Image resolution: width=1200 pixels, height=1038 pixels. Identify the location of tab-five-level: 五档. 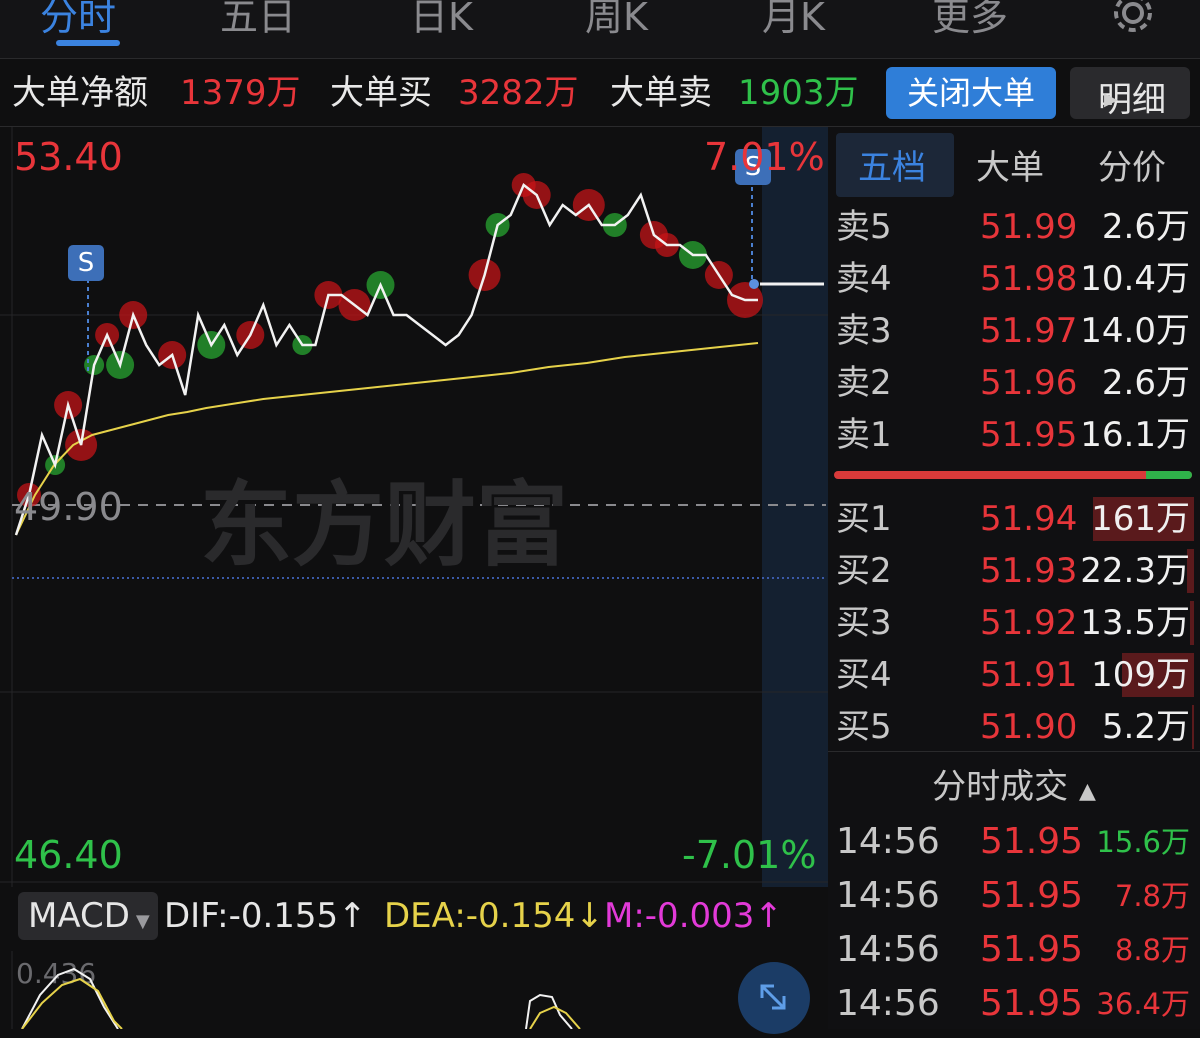
(892, 164).